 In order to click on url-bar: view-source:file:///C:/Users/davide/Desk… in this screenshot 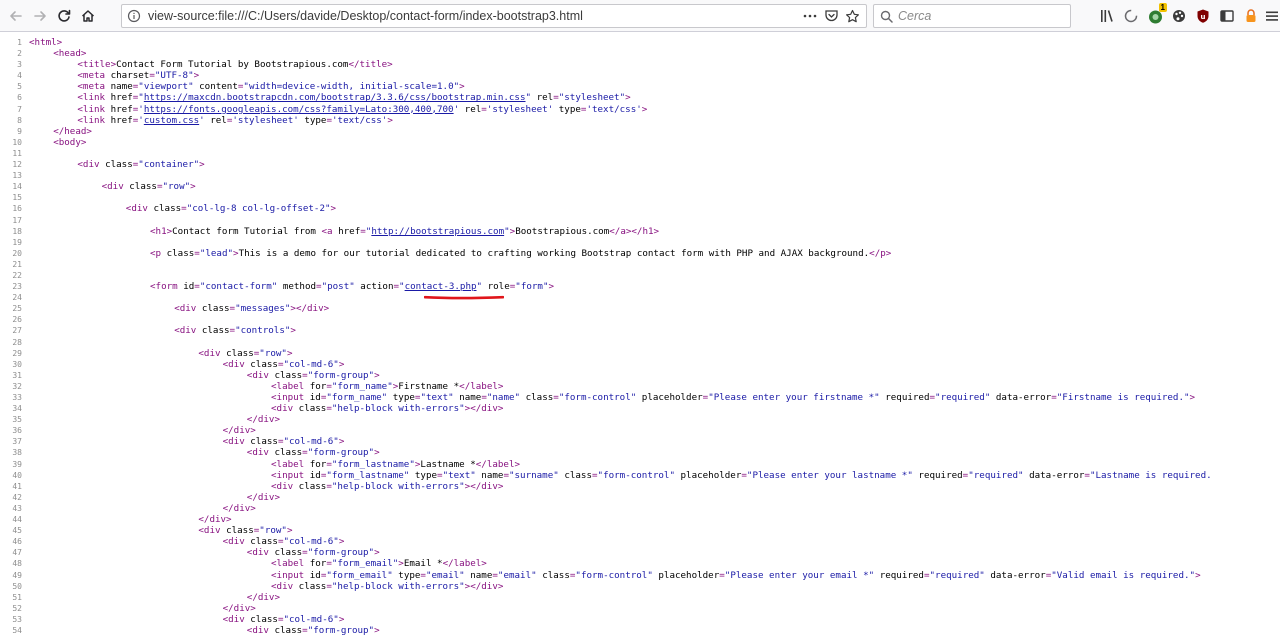, I will do `click(494, 16)`.